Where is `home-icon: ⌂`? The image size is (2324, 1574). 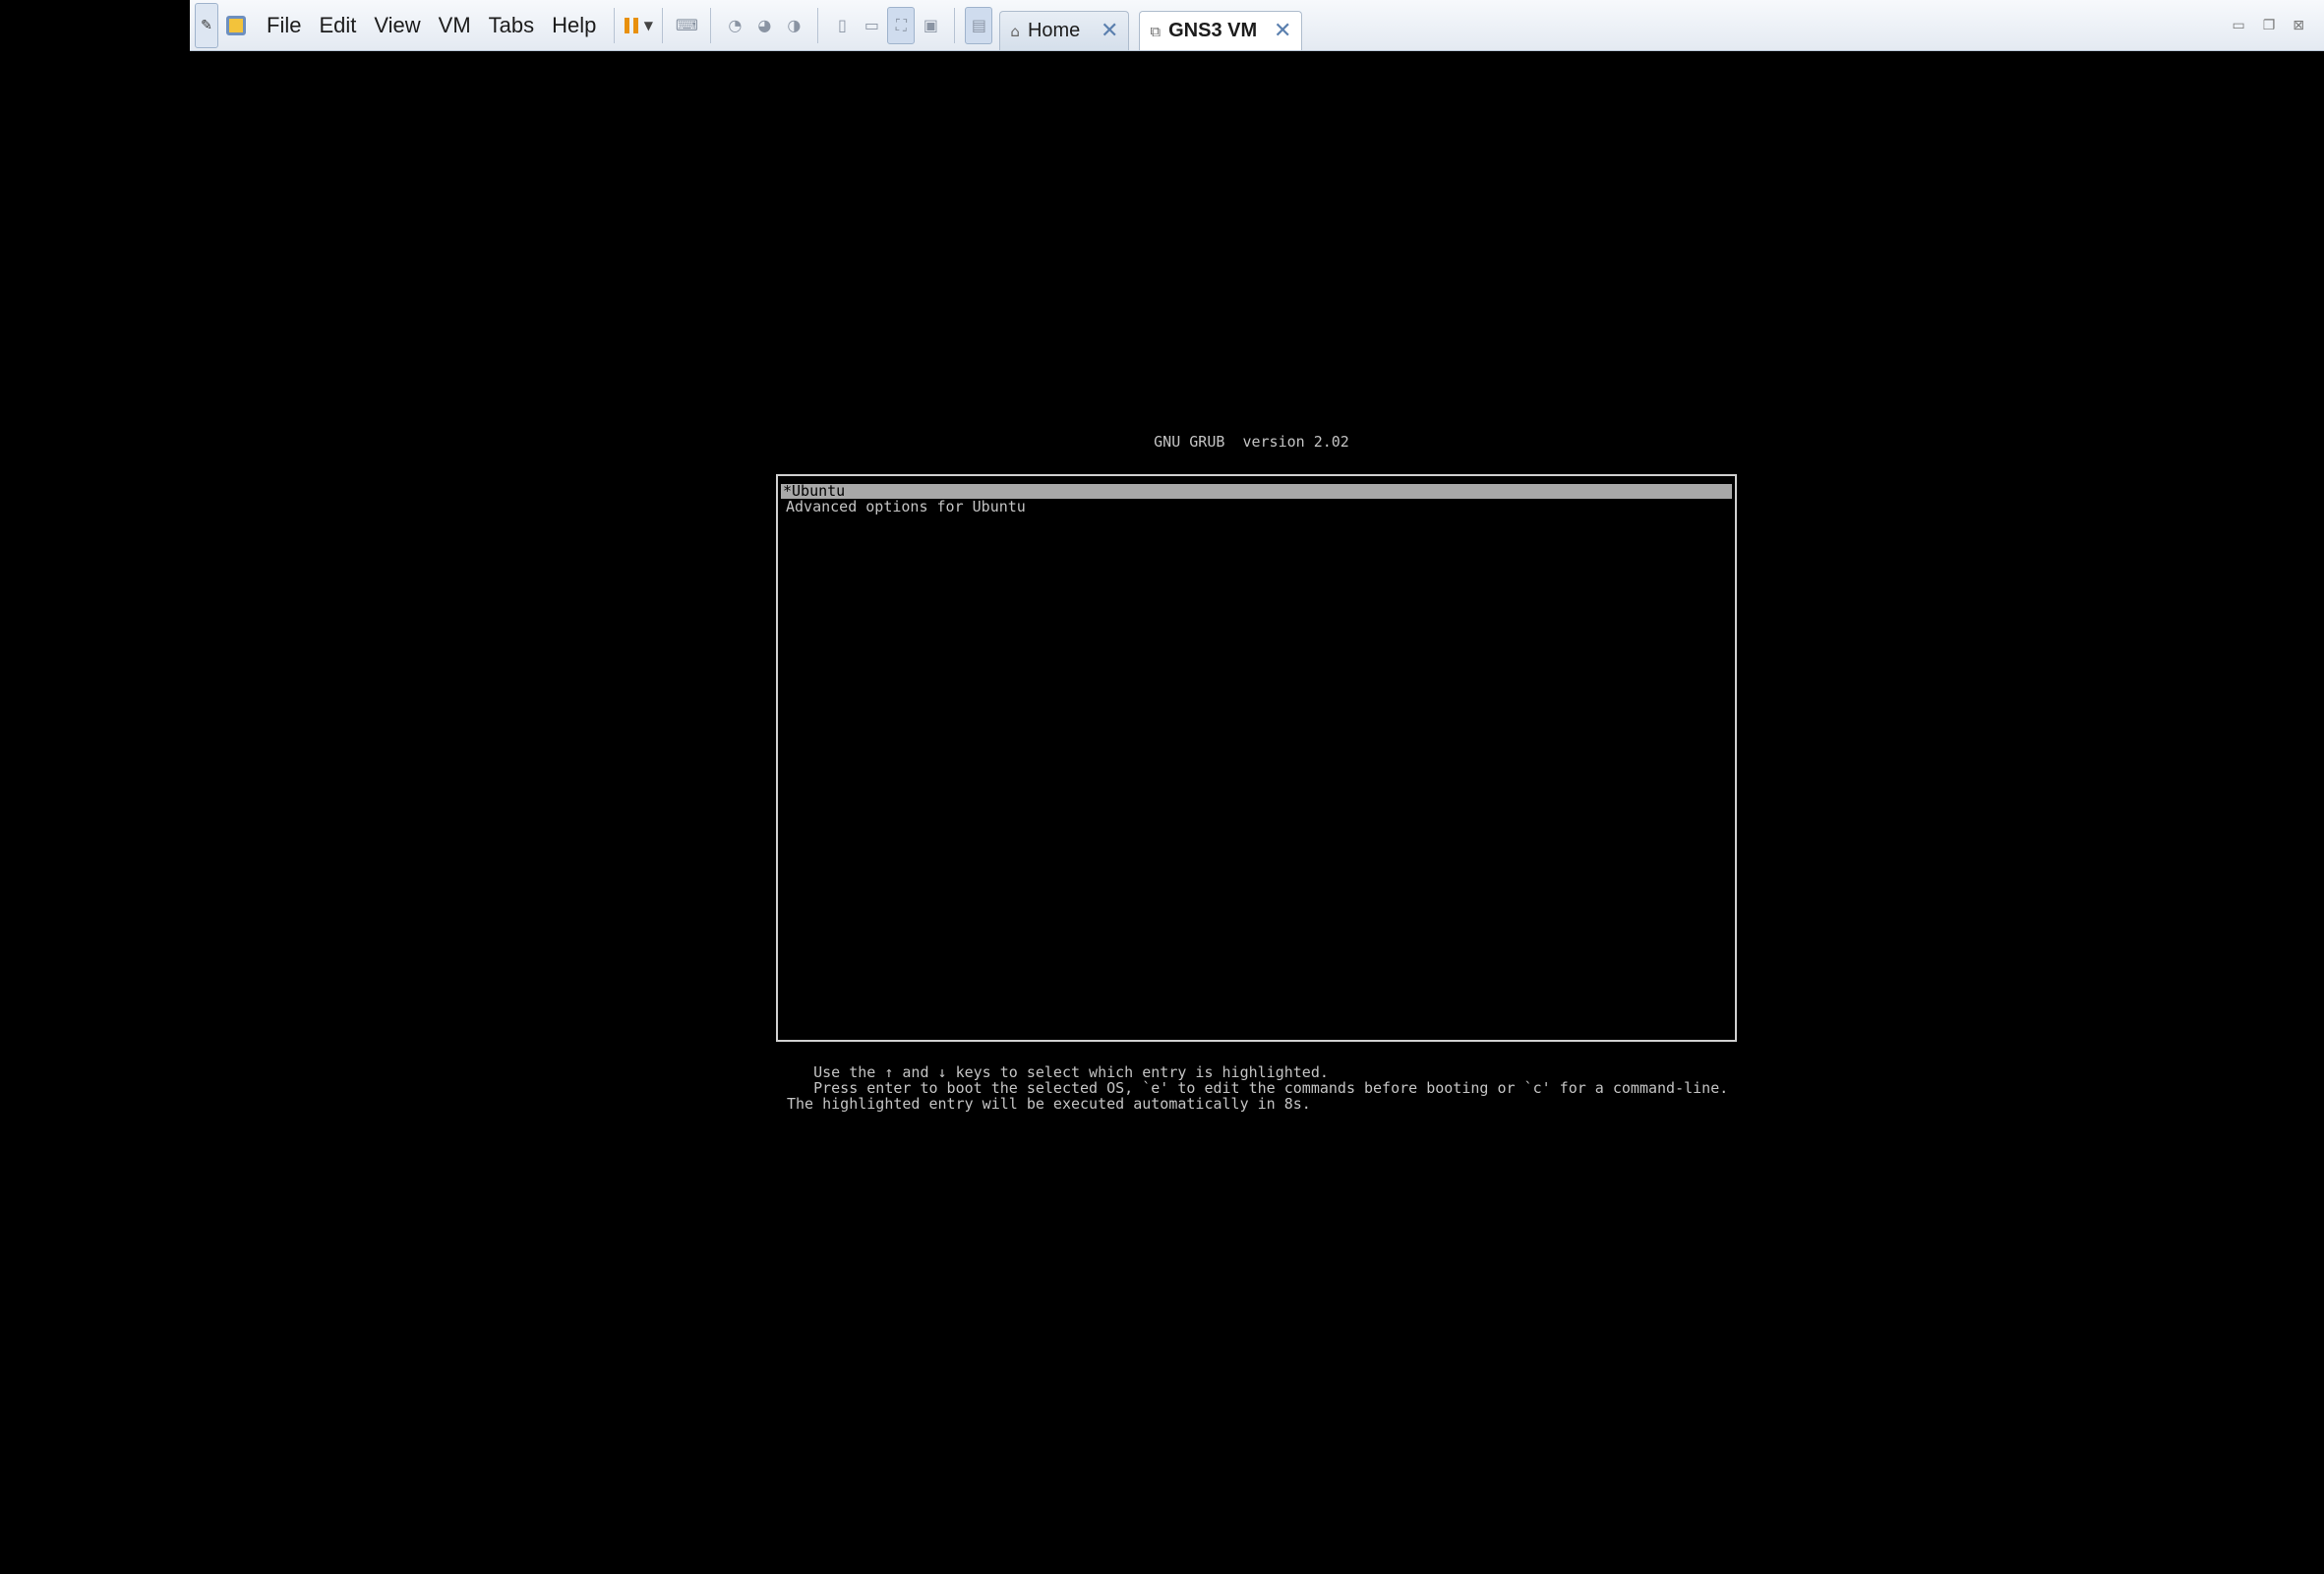 home-icon: ⌂ is located at coordinates (1015, 31).